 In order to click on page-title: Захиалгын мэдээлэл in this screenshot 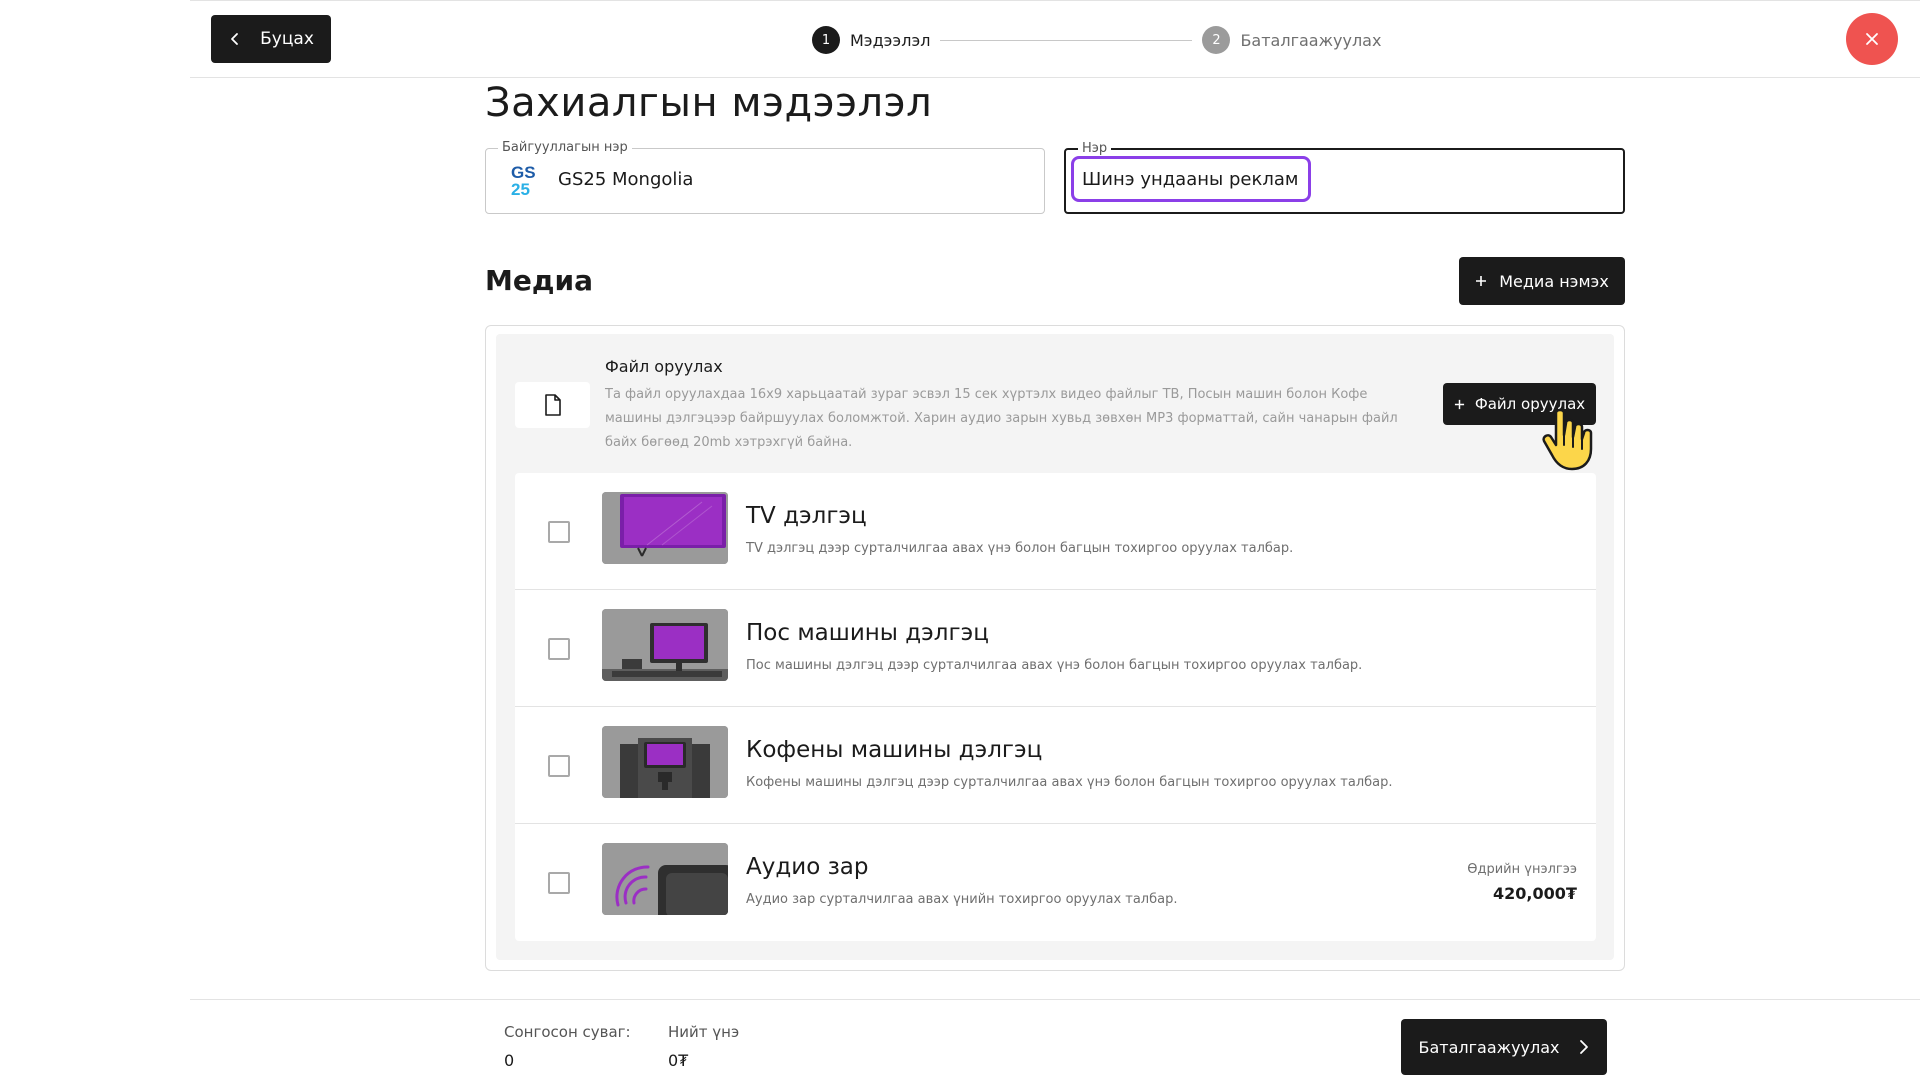, I will do `click(709, 103)`.